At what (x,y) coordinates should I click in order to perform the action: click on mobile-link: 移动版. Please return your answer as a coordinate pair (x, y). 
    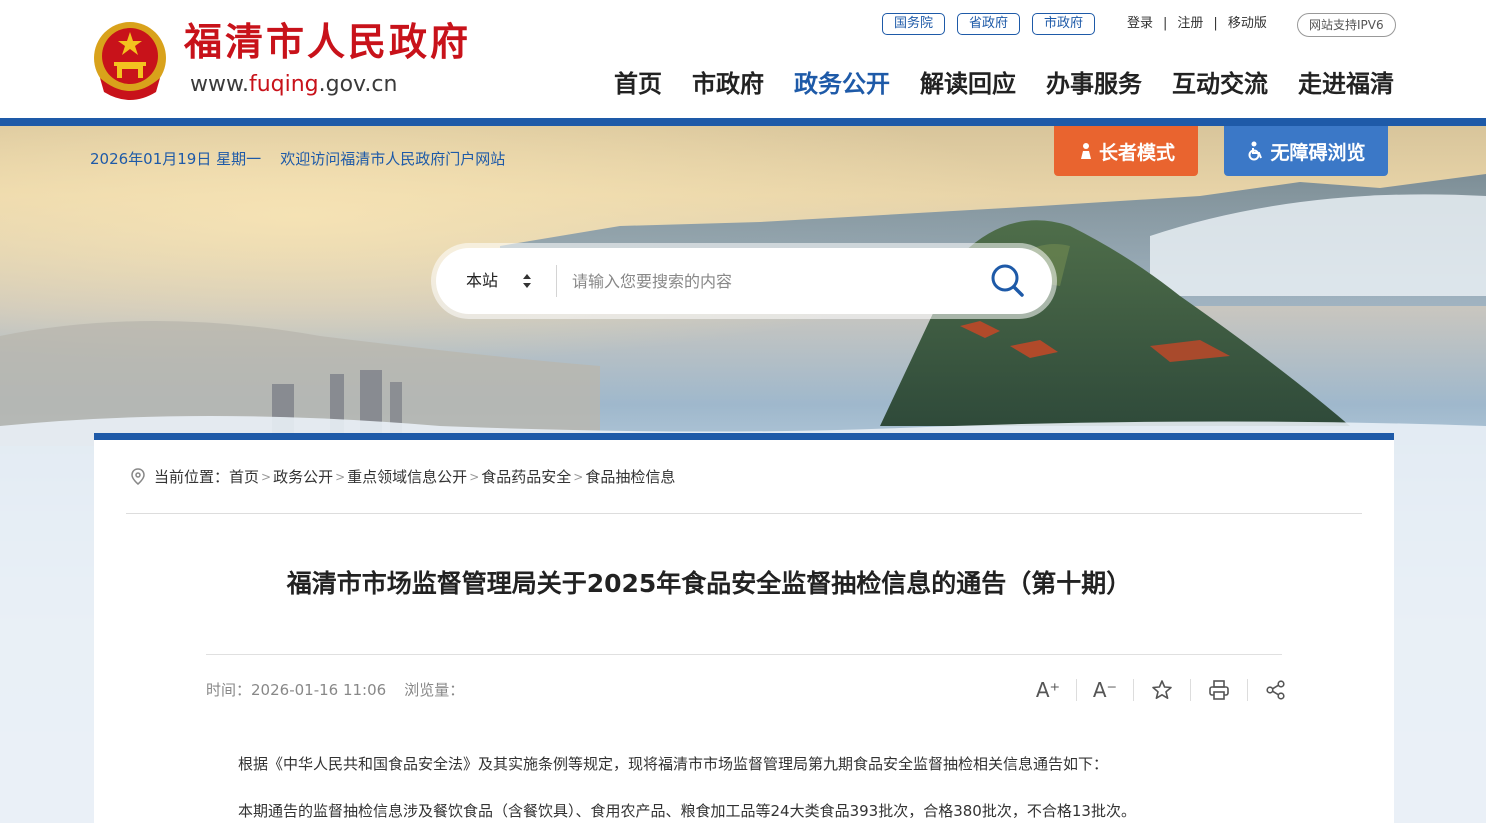
    Looking at the image, I should click on (1247, 24).